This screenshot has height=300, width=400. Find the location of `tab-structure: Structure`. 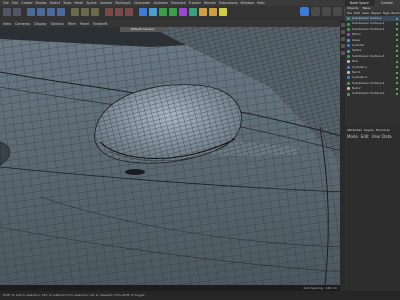

tab-structure: Structure is located at coordinates (383, 130).